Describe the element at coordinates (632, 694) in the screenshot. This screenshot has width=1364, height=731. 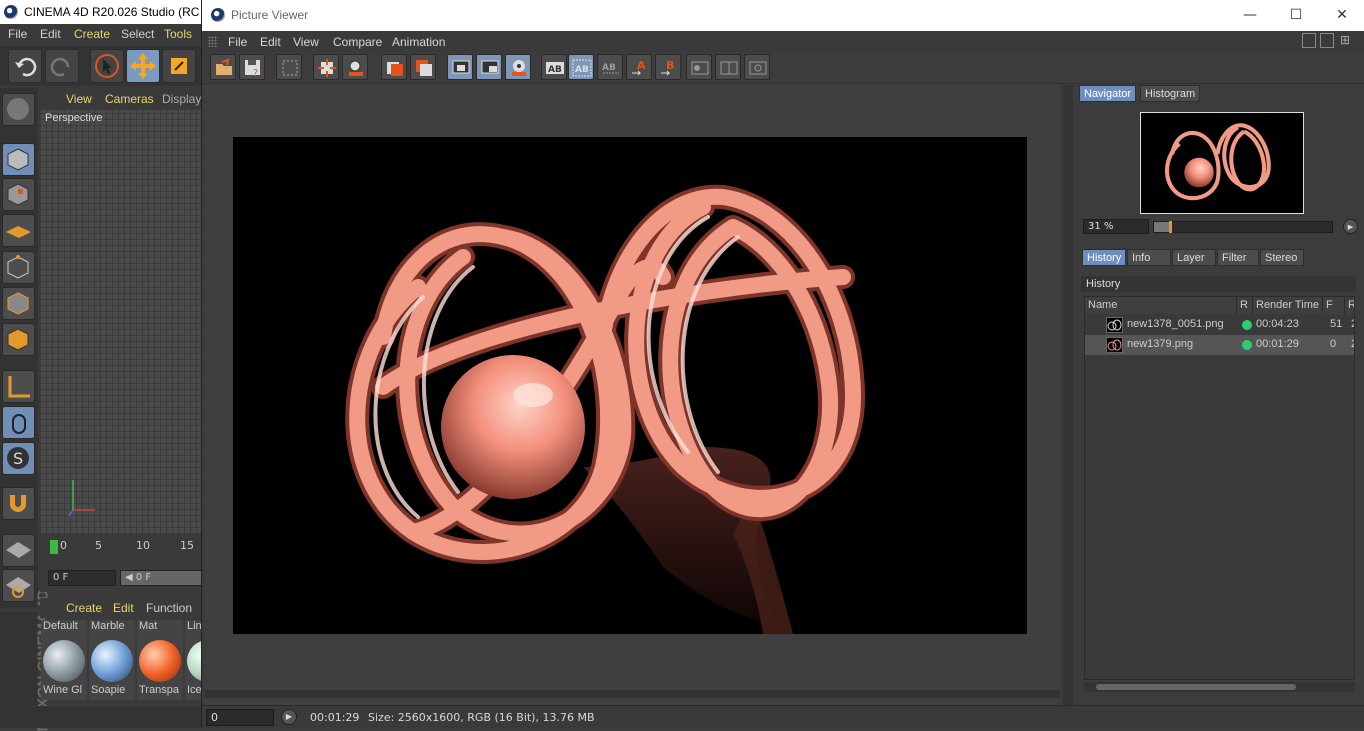
I see `canvas-horizontal-scrollbar` at that location.